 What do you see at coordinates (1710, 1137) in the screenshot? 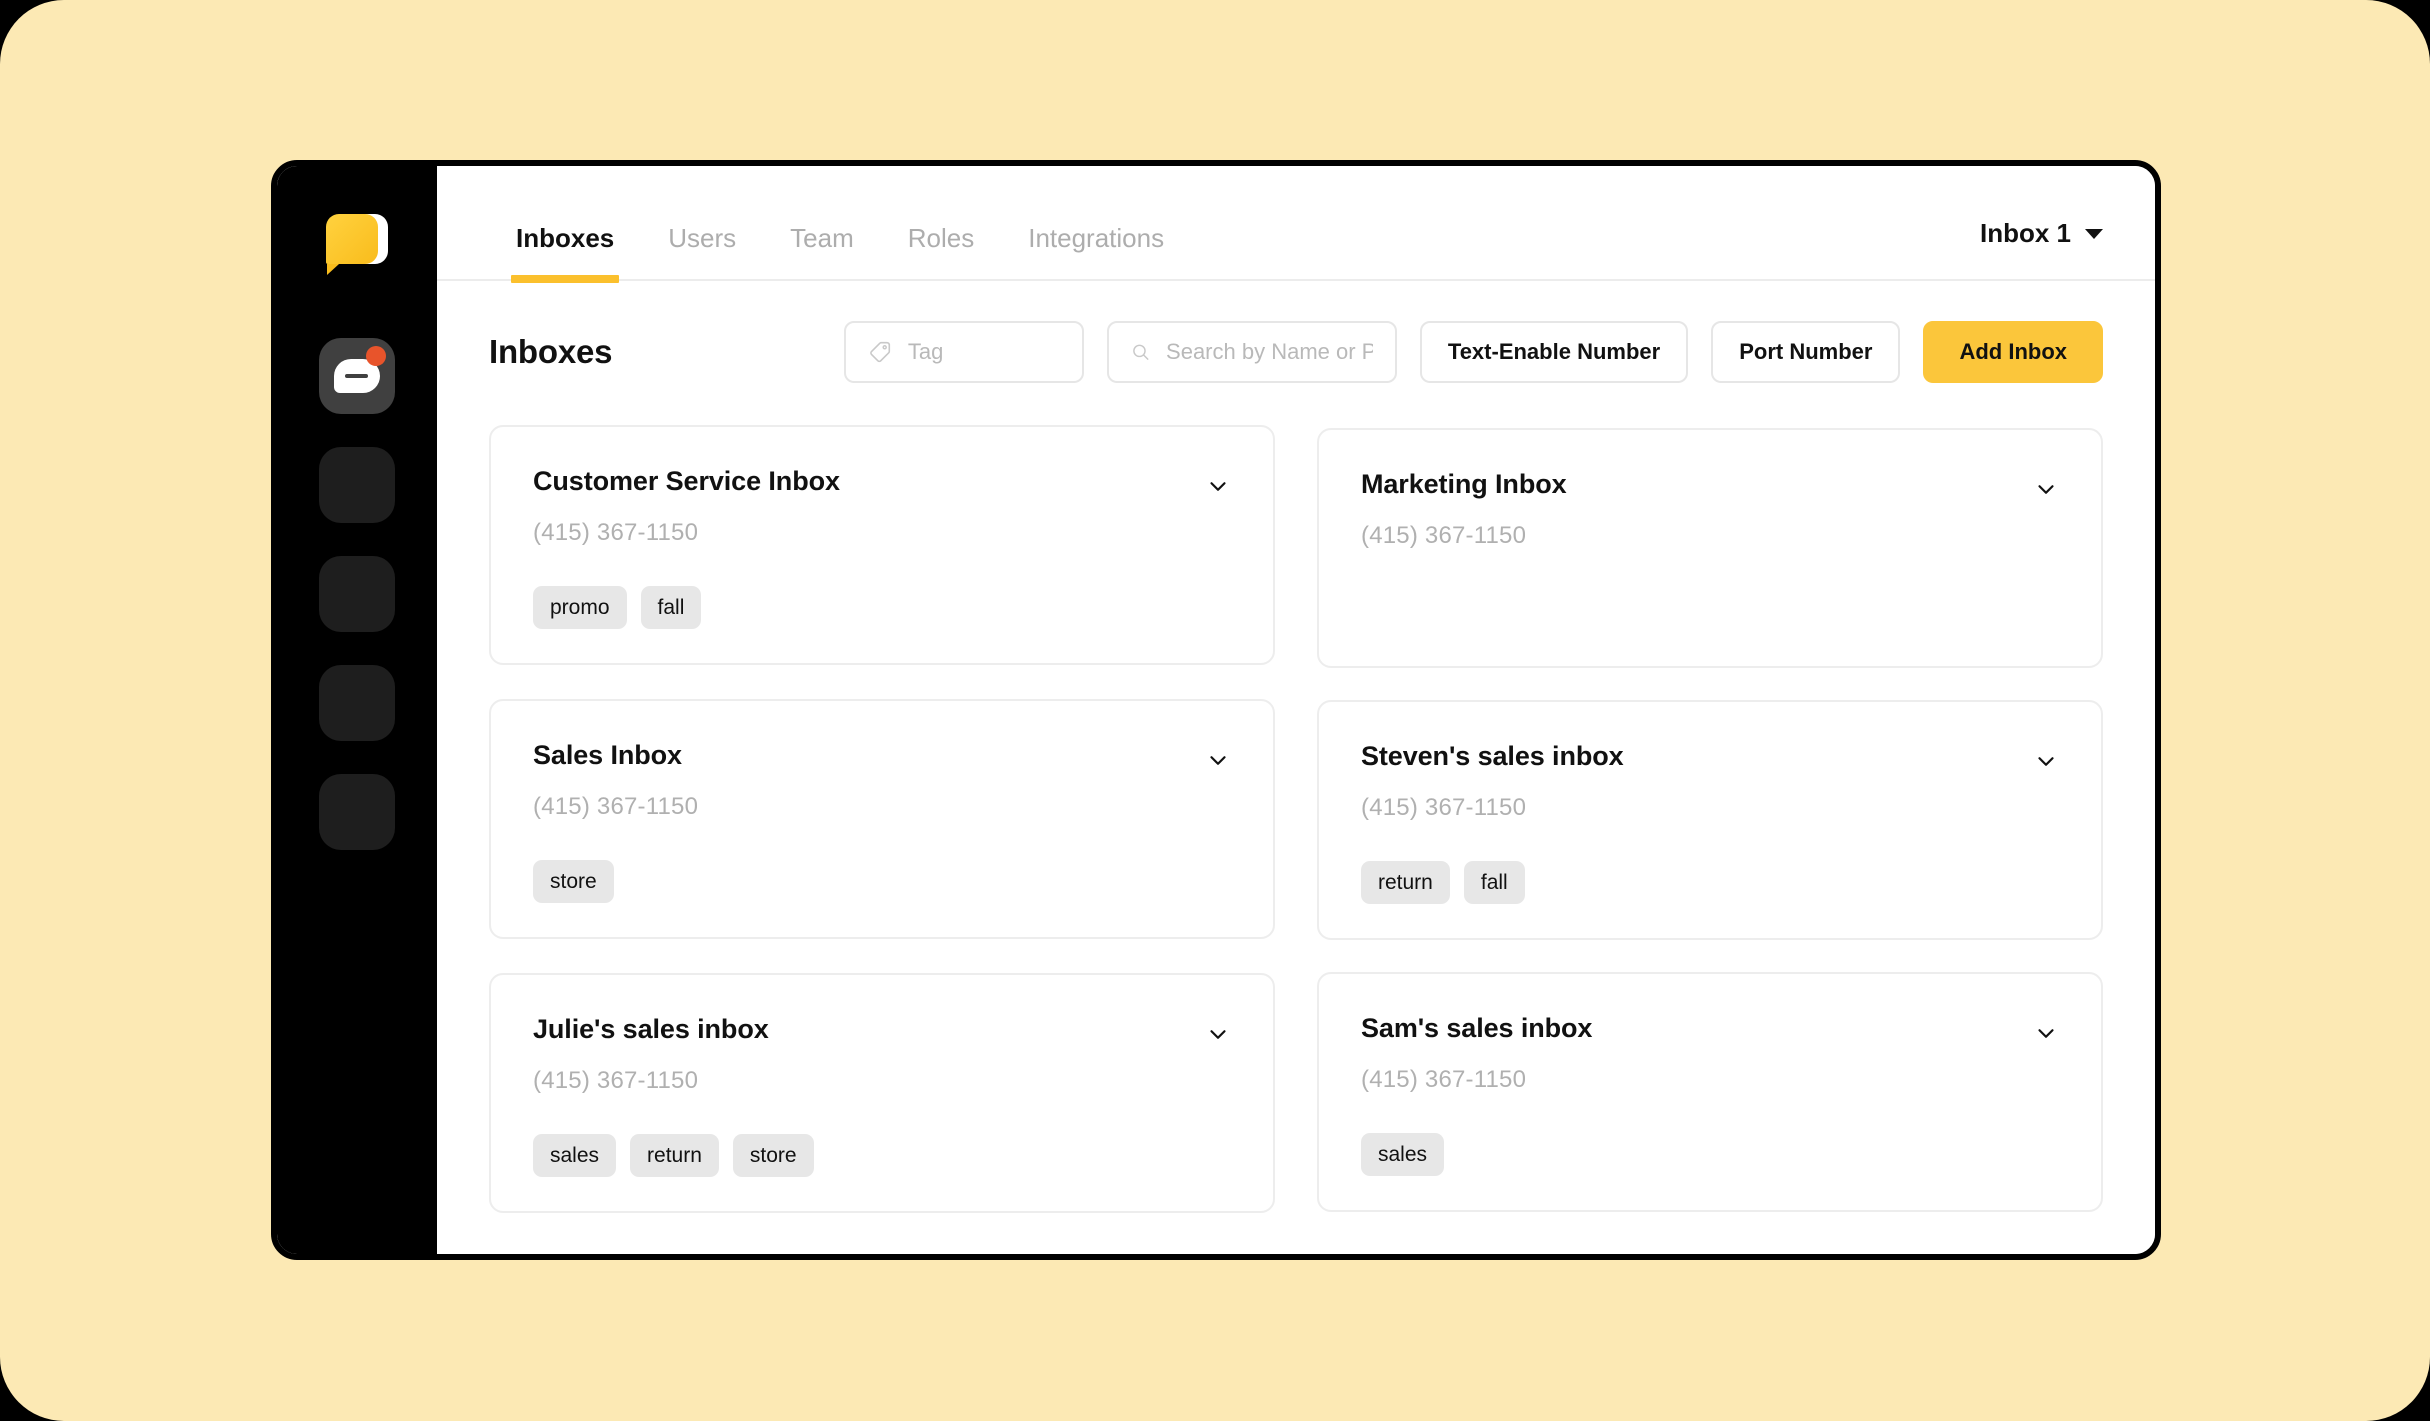
I see `inbox-card-tags: sales` at bounding box center [1710, 1137].